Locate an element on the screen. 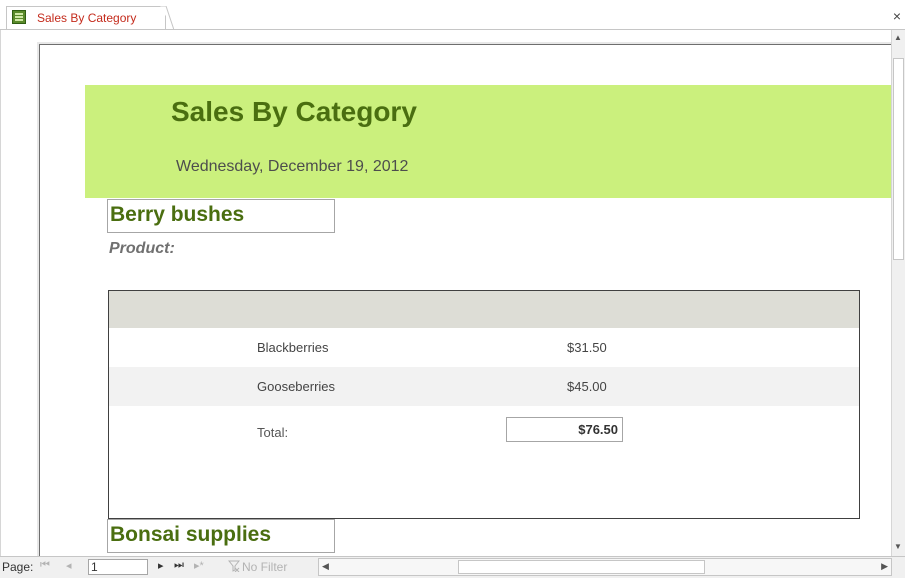 This screenshot has height=578, width=905. category-group-header: Berry bushes is located at coordinates (221, 216).